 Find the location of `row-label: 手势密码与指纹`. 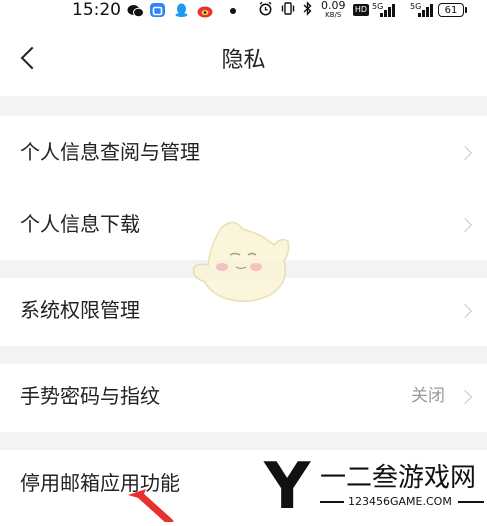

row-label: 手势密码与指纹 is located at coordinates (90, 396).